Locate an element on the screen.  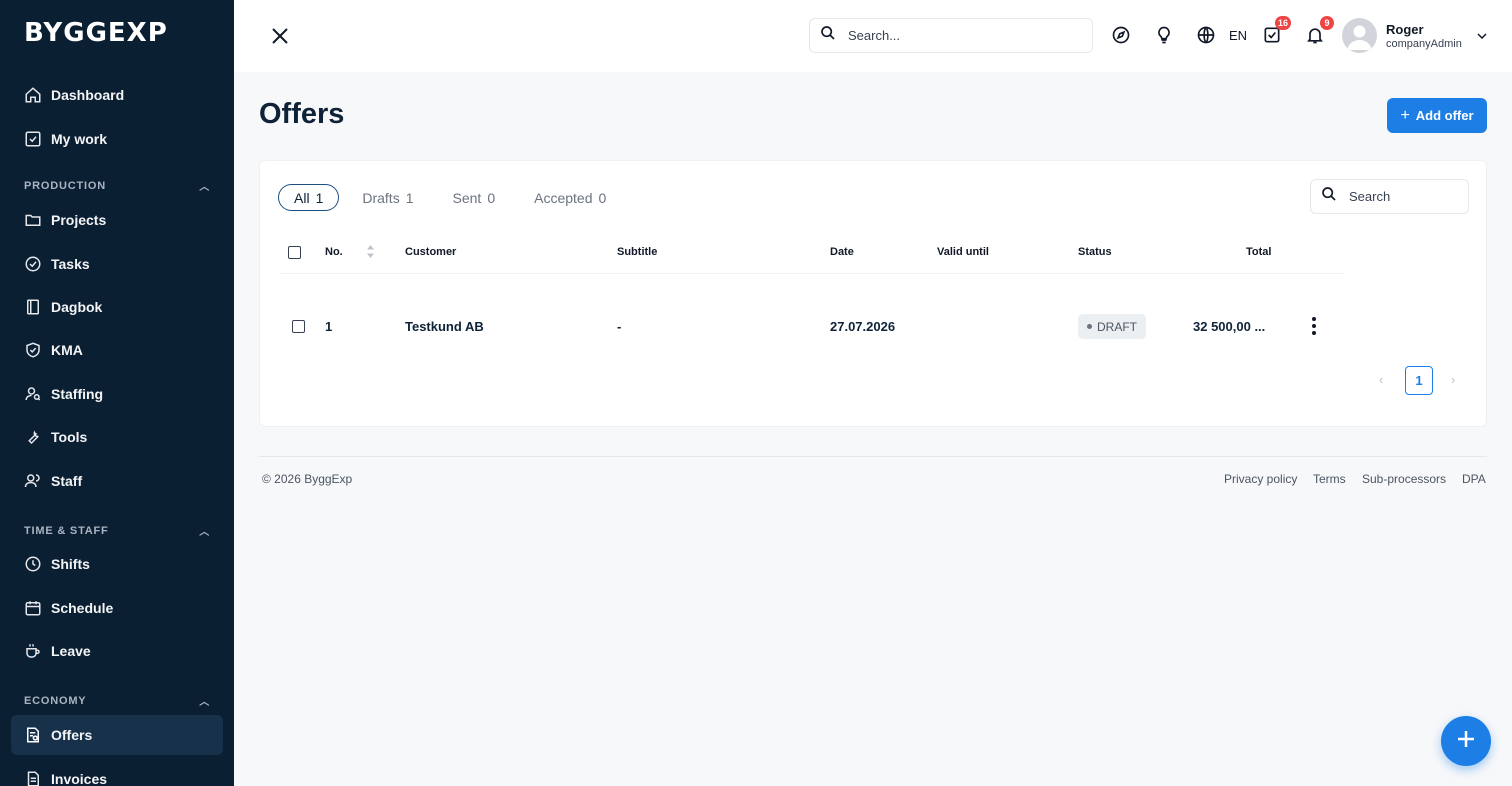
global-search is located at coordinates (951, 35).